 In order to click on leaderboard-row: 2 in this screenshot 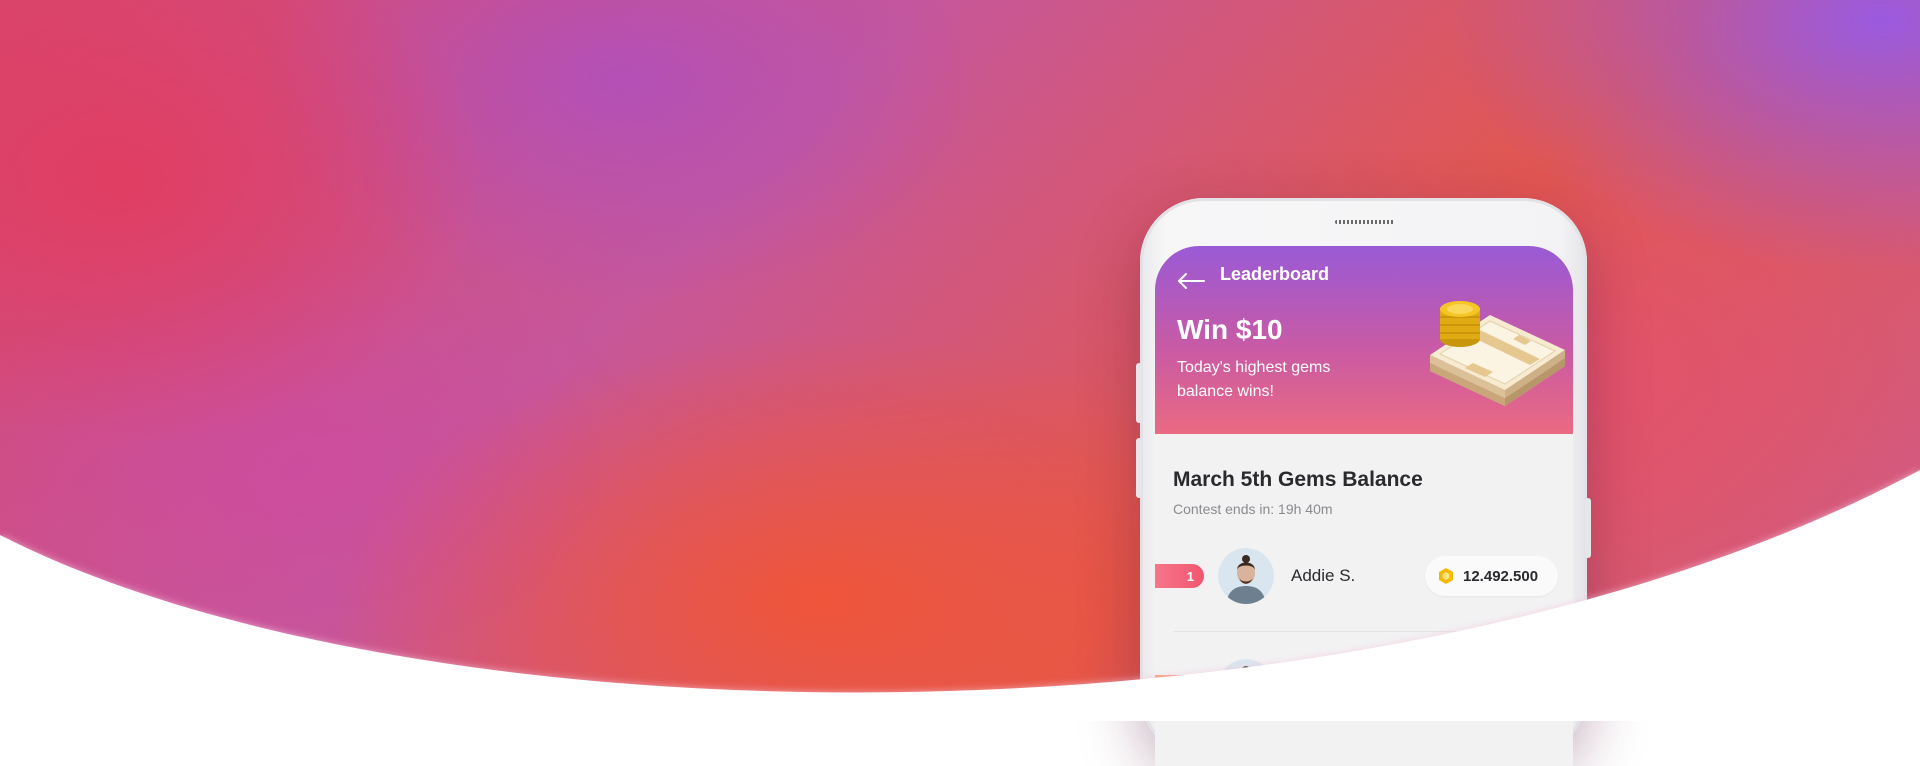, I will do `click(1364, 696)`.